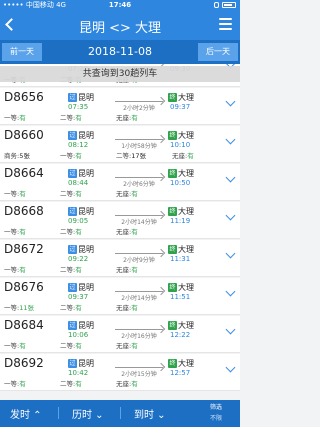 This screenshot has width=320, height=427. I want to click on arrival-time: 10:50, so click(180, 183).